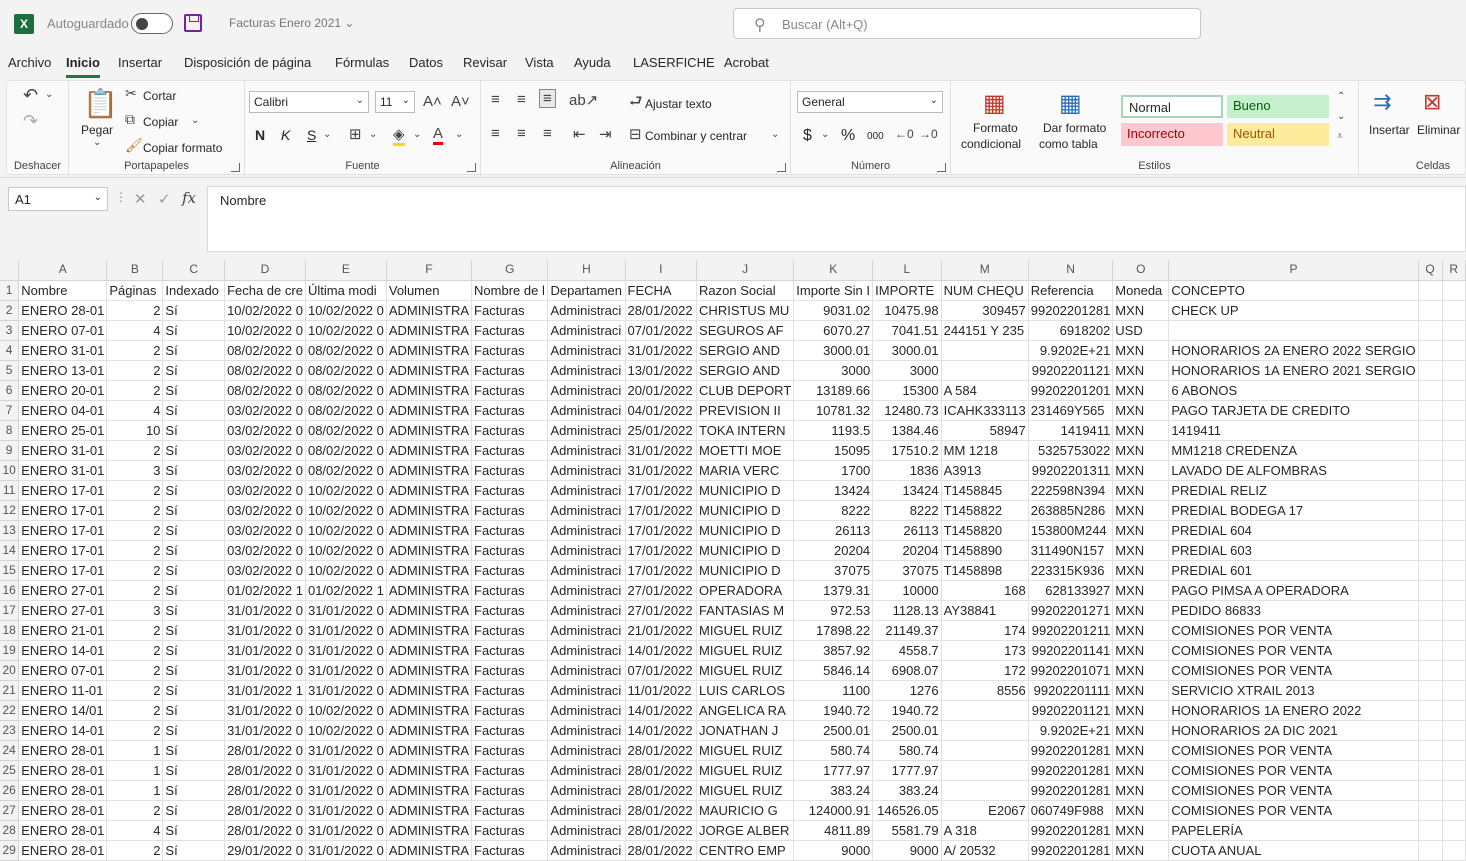 The image size is (1466, 861). What do you see at coordinates (346, 430) in the screenshot?
I see `cell: 08/02/2022 0` at bounding box center [346, 430].